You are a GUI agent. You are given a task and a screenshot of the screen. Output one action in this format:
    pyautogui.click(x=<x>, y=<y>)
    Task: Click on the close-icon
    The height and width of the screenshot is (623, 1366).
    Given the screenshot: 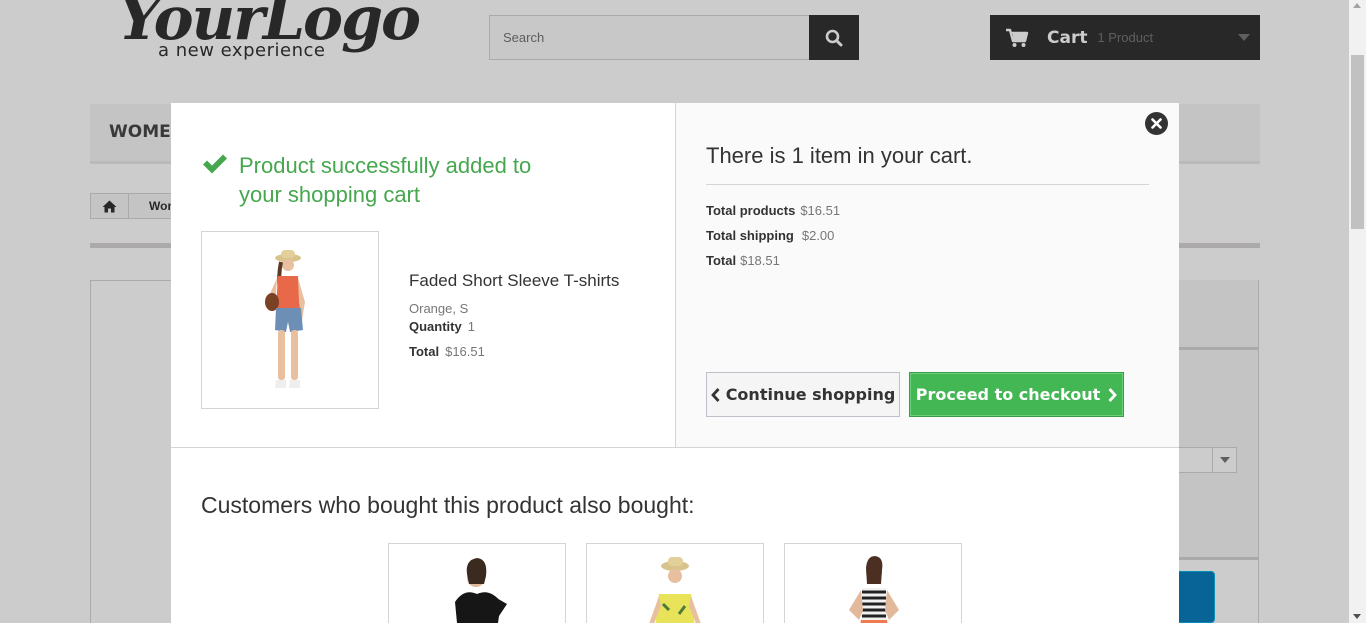 What is the action you would take?
    pyautogui.click(x=1156, y=123)
    